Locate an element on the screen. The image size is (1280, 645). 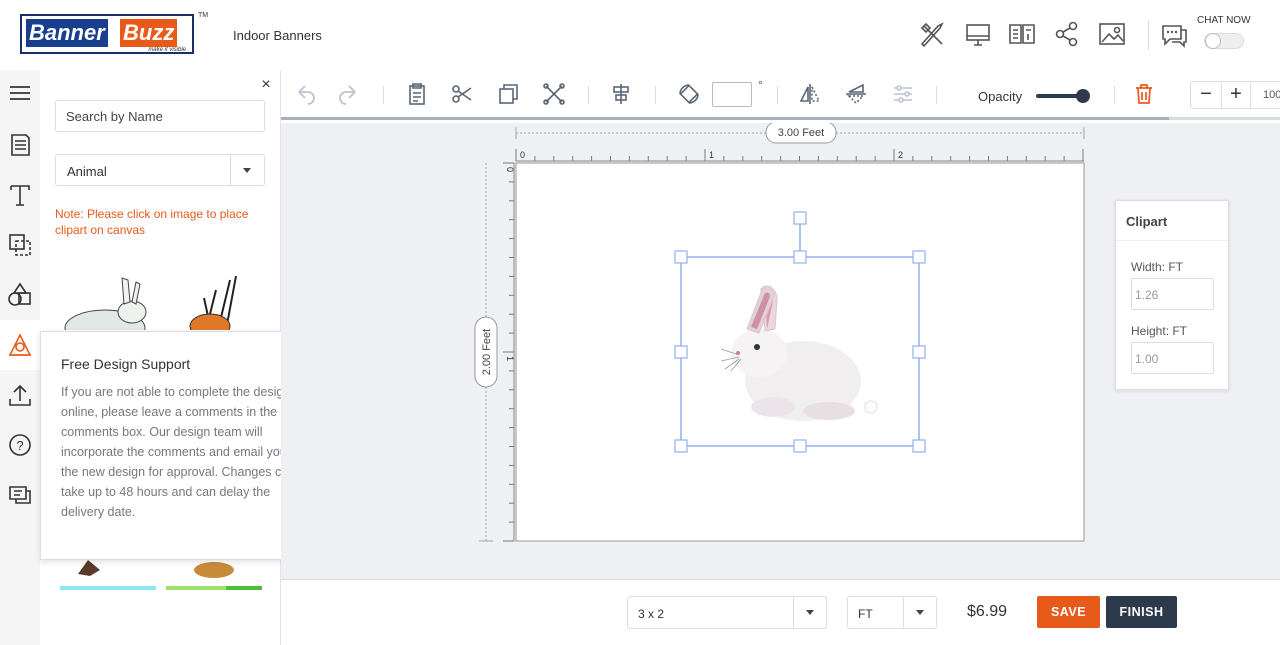
adjust-icon is located at coordinates (903, 94).